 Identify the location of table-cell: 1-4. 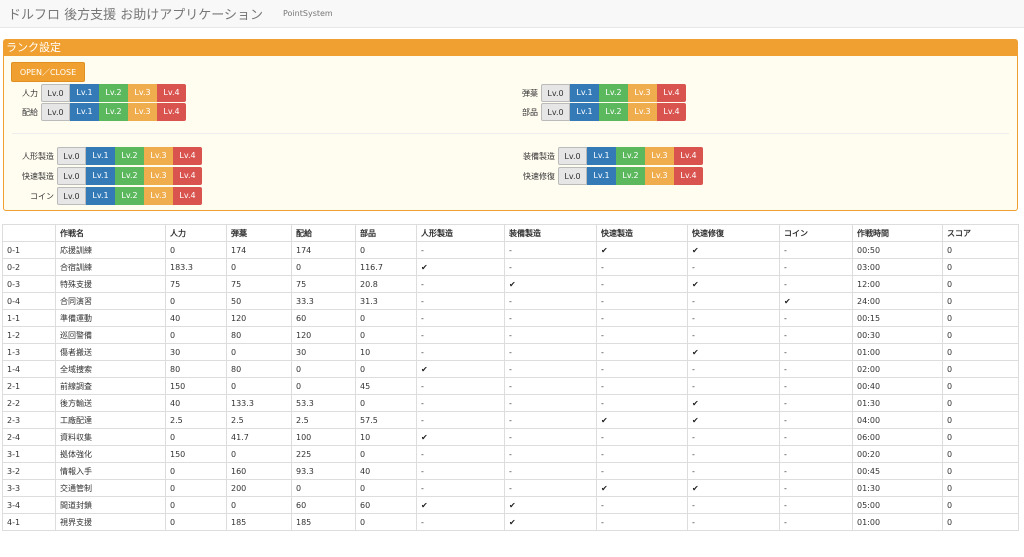
(29, 369).